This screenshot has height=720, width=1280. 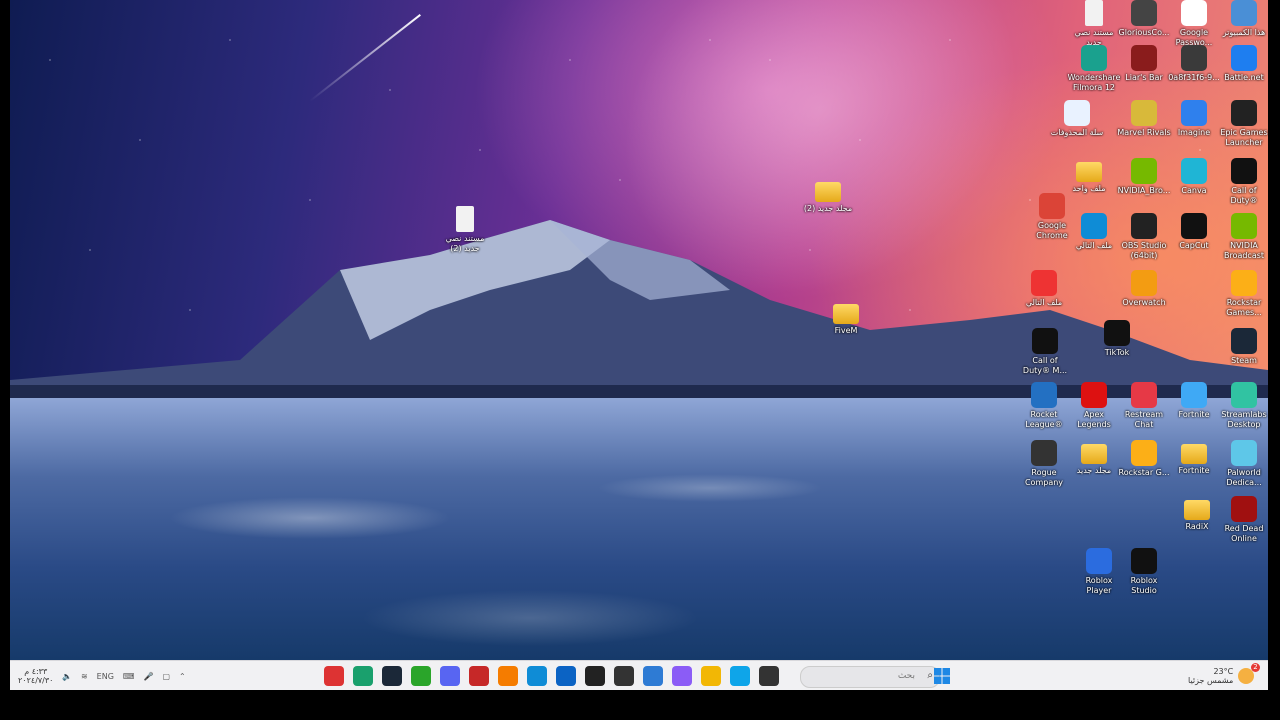 I want to click on shortcut-label: ملف التالي, so click(x=1094, y=245).